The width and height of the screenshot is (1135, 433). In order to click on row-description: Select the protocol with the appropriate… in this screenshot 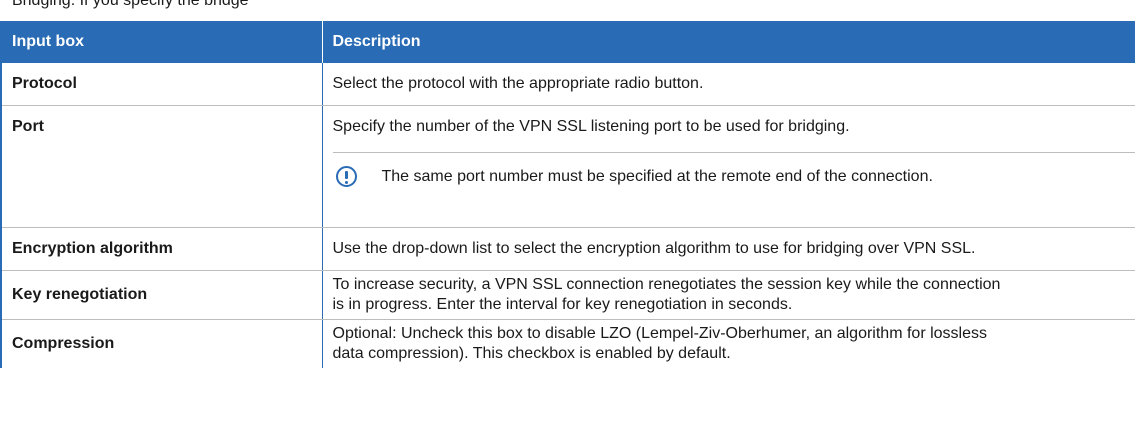, I will do `click(728, 84)`.